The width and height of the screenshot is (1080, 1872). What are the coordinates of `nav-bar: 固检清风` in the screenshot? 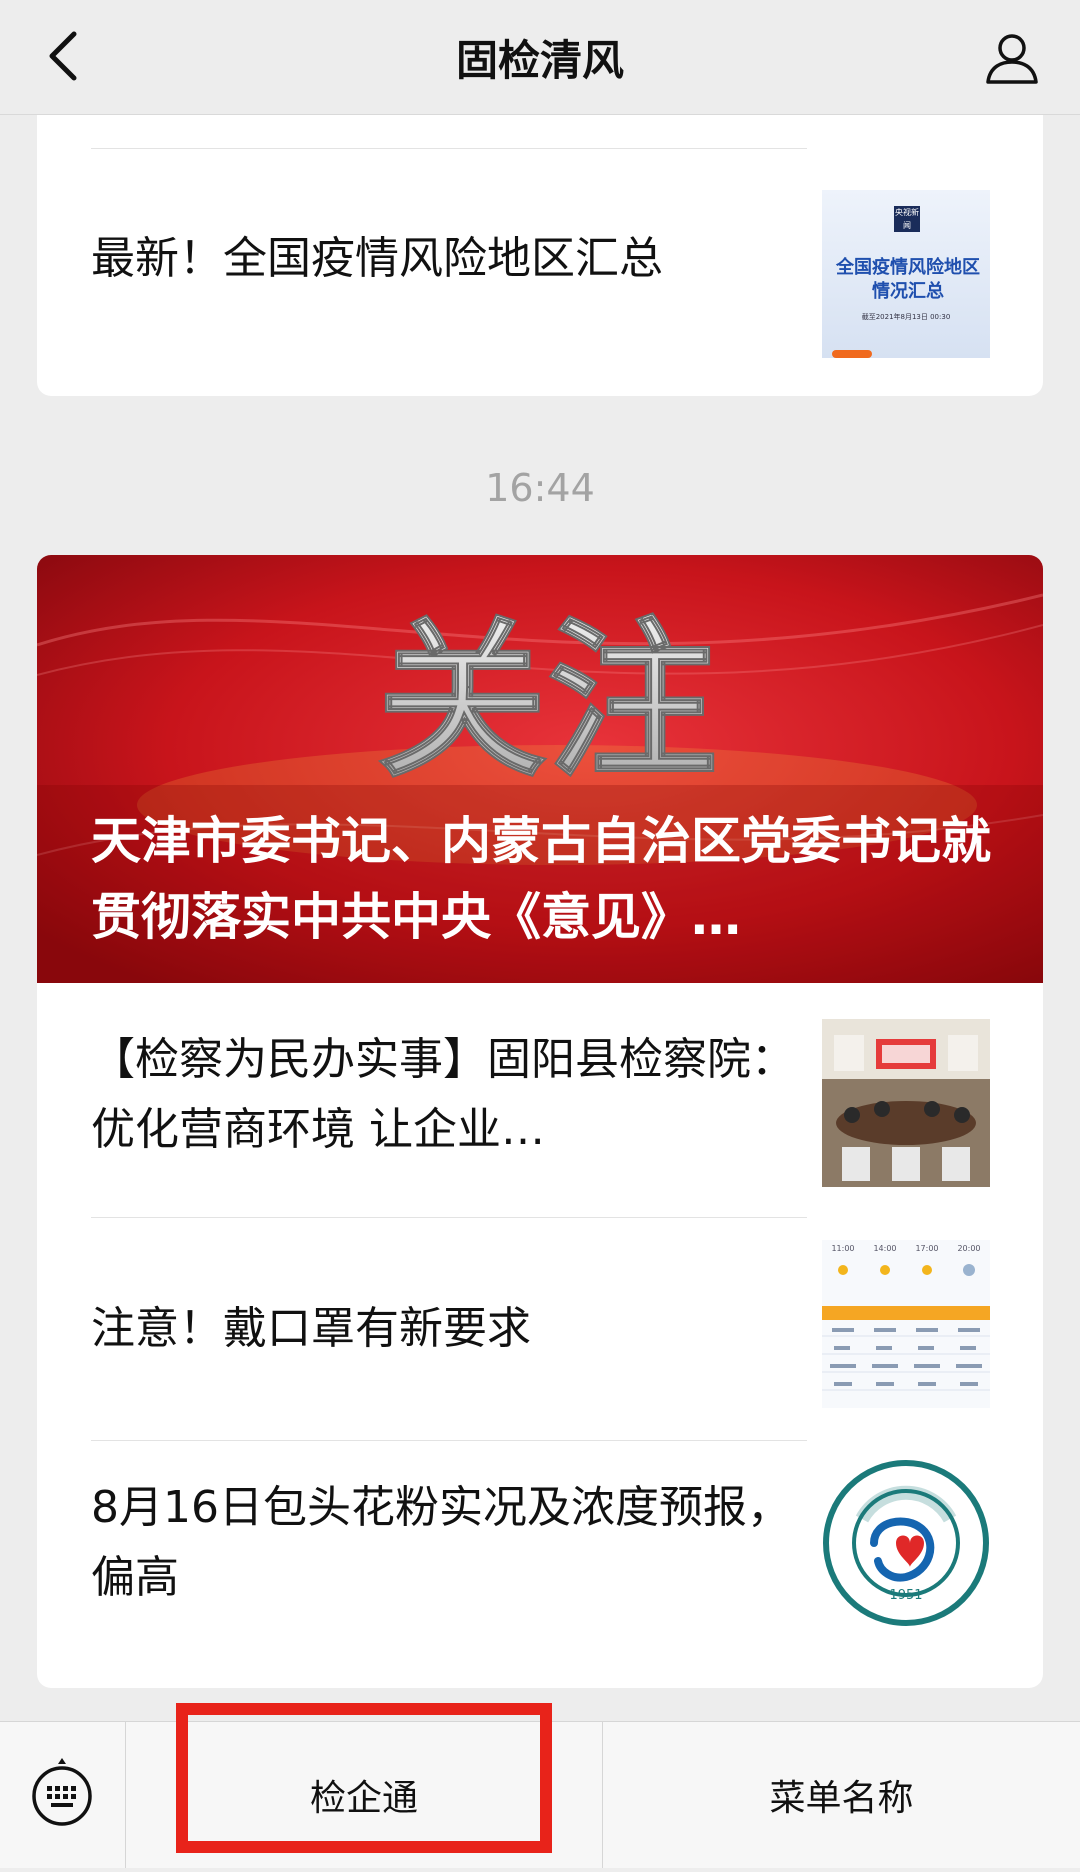 It's located at (540, 57).